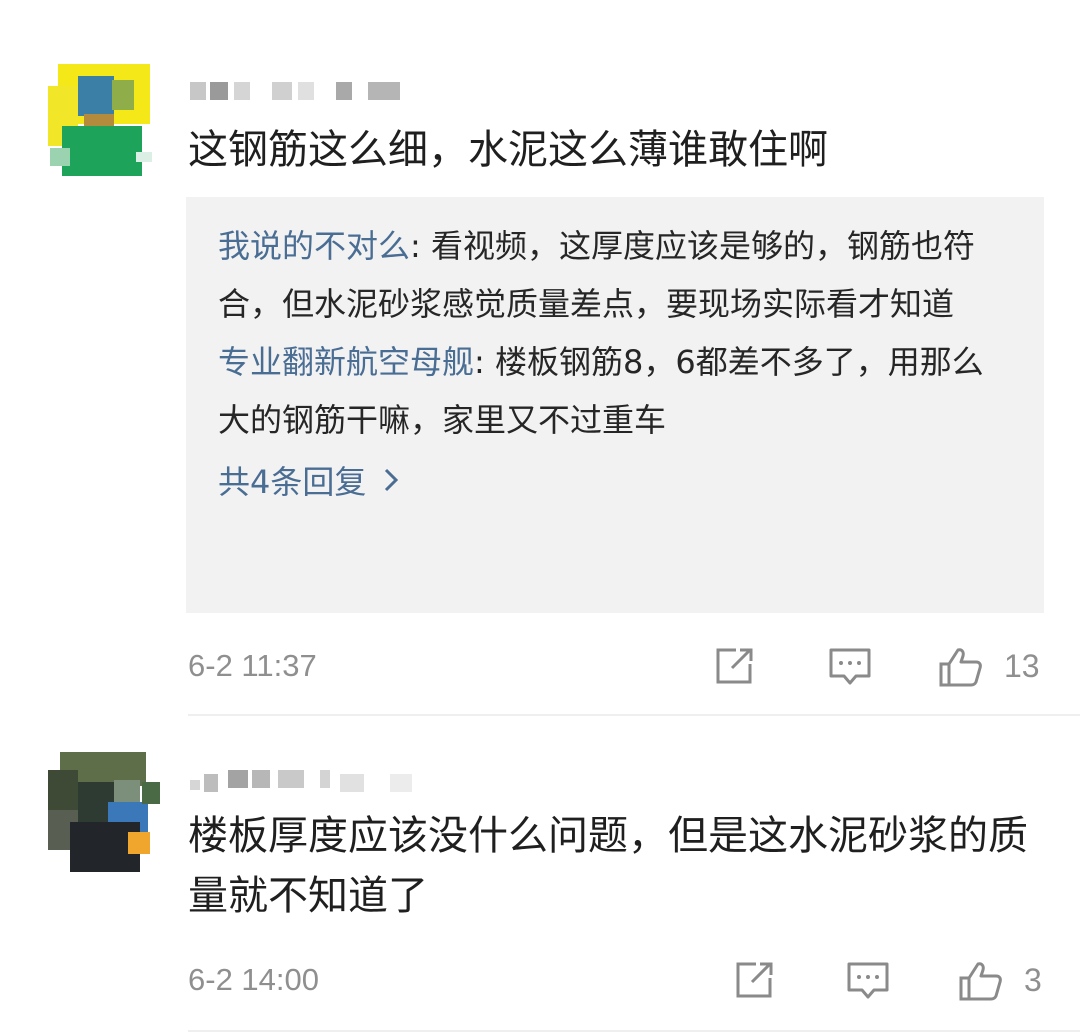 Image resolution: width=1080 pixels, height=1033 pixels. Describe the element at coordinates (252, 665) in the screenshot. I see `timestamp: 6-2 11:37` at that location.